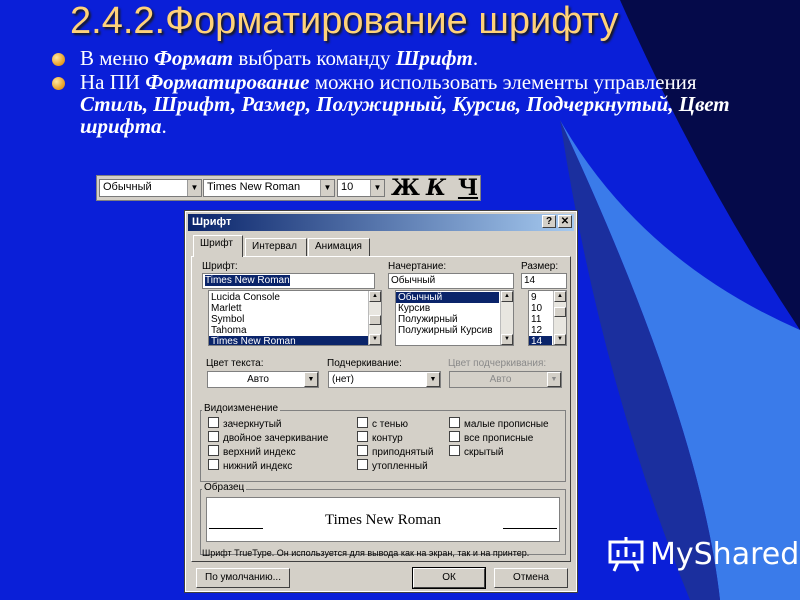  Describe the element at coordinates (339, 247) in the screenshot. I see `tab-animation: Анимация` at that location.